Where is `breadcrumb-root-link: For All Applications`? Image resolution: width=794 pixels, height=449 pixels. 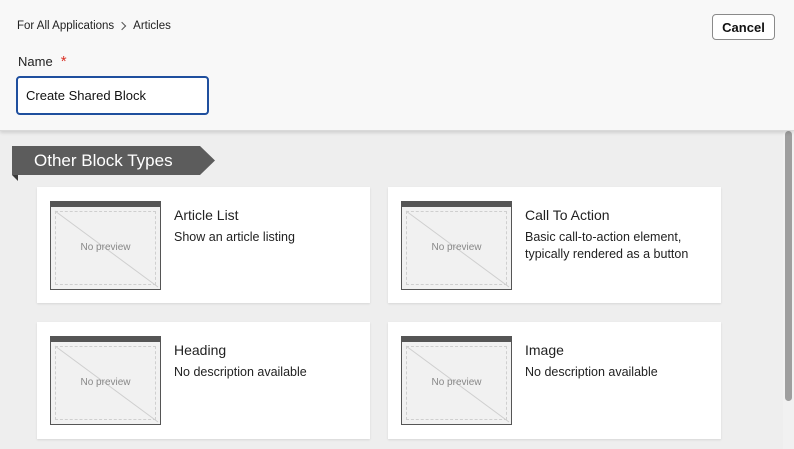 breadcrumb-root-link: For All Applications is located at coordinates (65, 26).